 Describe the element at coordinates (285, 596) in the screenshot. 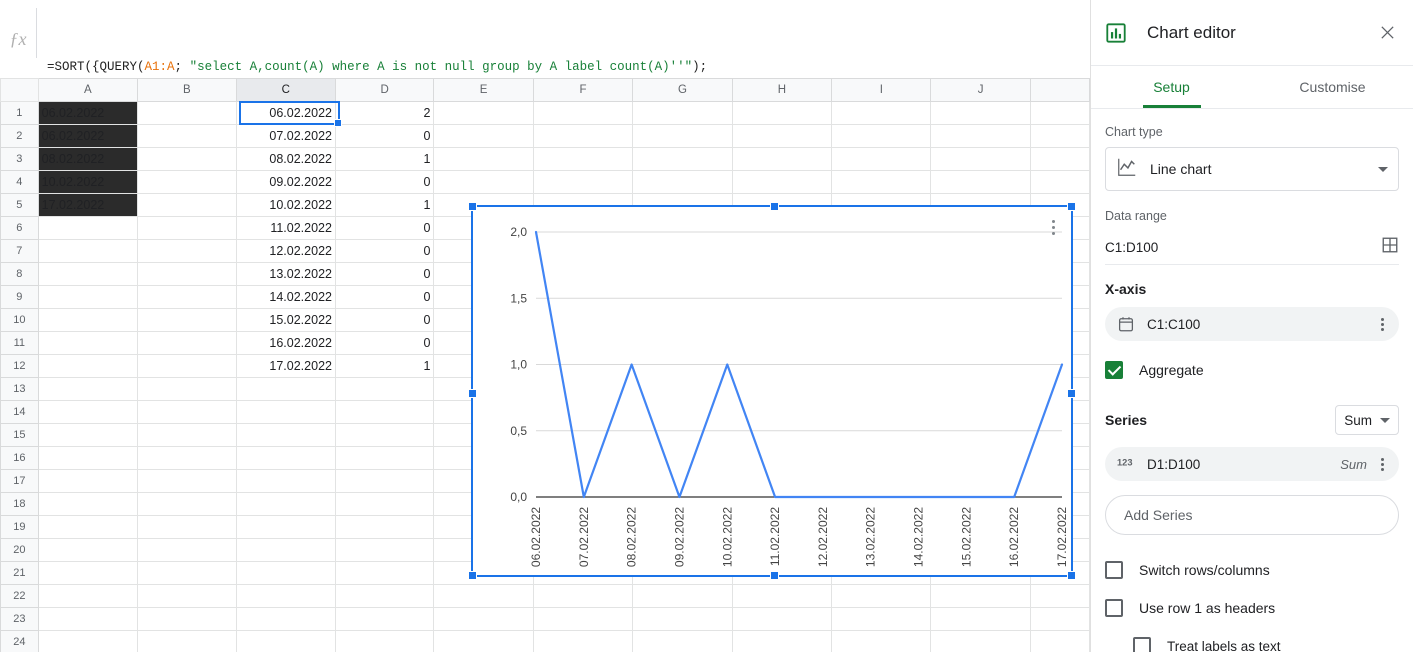

I see `cell-C22` at that location.